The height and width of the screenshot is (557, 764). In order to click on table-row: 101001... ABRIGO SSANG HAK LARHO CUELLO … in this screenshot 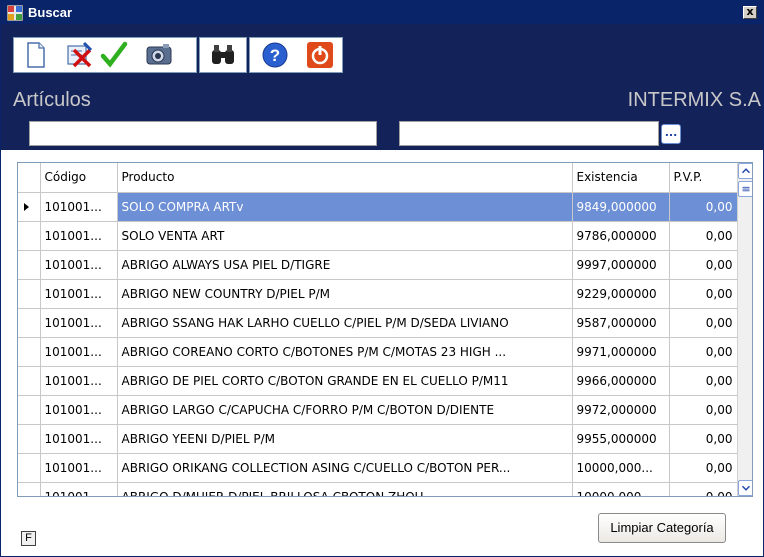, I will do `click(378, 323)`.